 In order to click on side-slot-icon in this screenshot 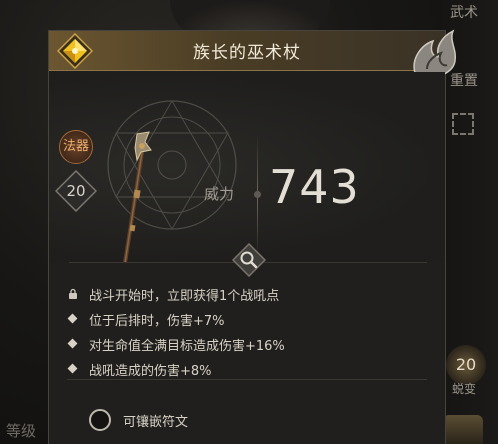, I will do `click(463, 124)`.